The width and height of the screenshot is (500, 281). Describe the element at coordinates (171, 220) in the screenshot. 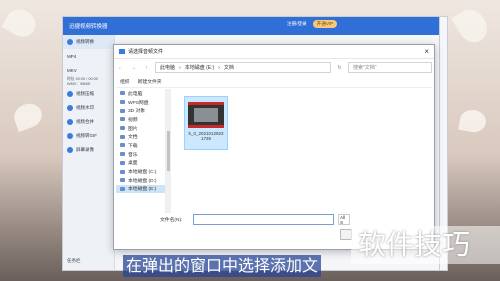

I see `filename-label: 文件名(N):` at that location.